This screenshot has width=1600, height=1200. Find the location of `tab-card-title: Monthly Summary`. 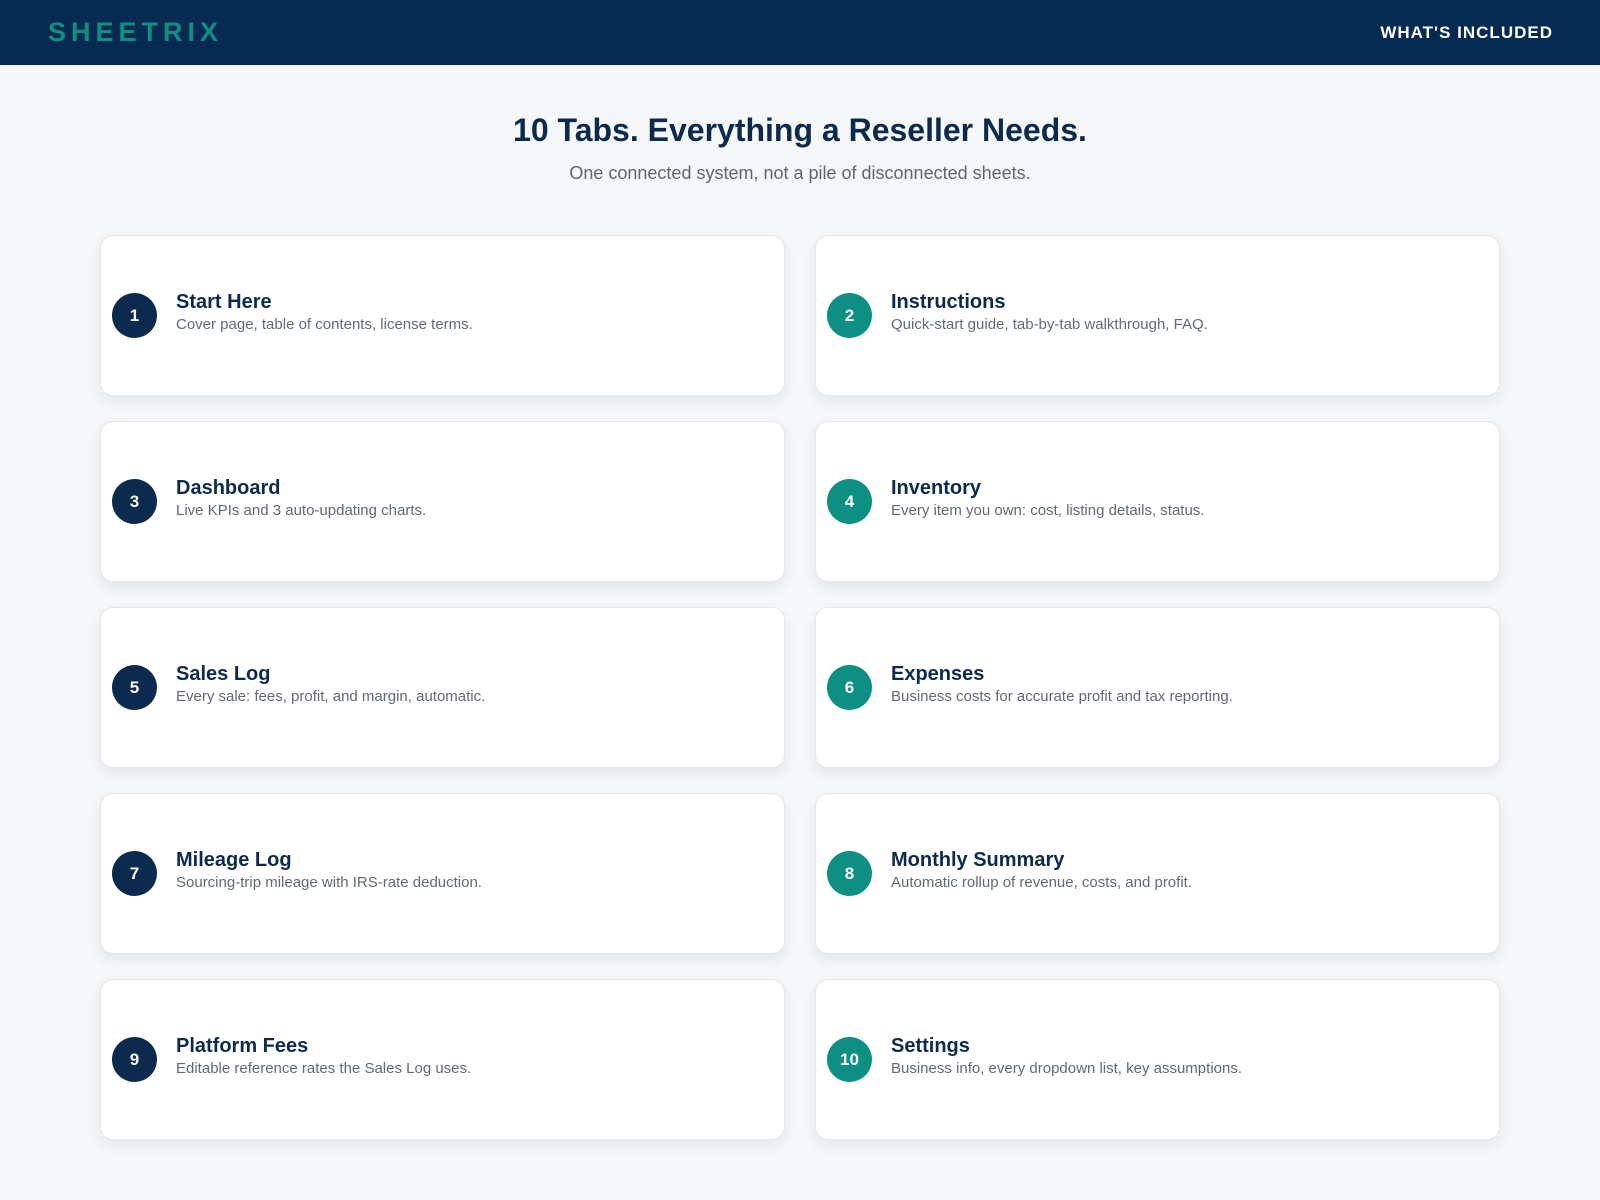

tab-card-title: Monthly Summary is located at coordinates (978, 860).